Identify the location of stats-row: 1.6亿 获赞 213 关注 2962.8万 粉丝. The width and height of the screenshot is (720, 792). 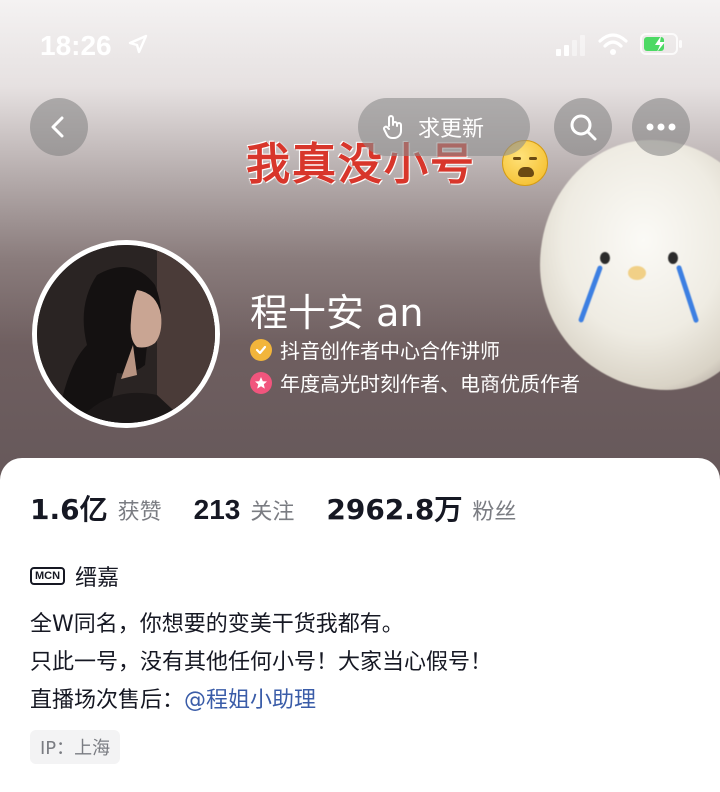
(289, 508).